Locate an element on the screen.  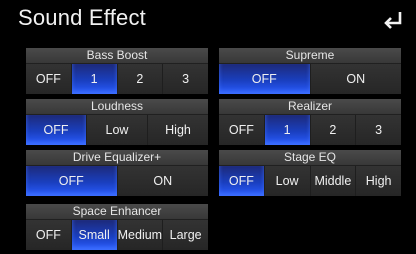
page-title: Sound Effect is located at coordinates (82, 17).